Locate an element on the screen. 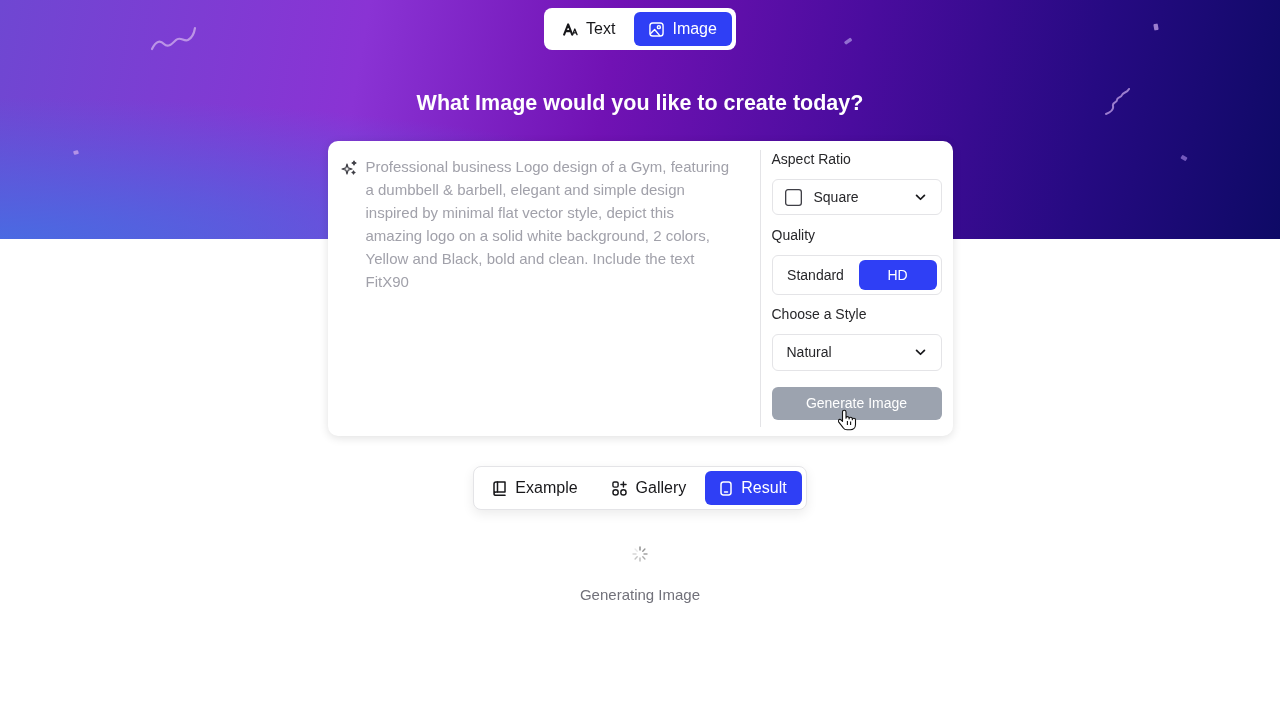 The height and width of the screenshot is (720, 1280). sparkle-icon is located at coordinates (348, 168).